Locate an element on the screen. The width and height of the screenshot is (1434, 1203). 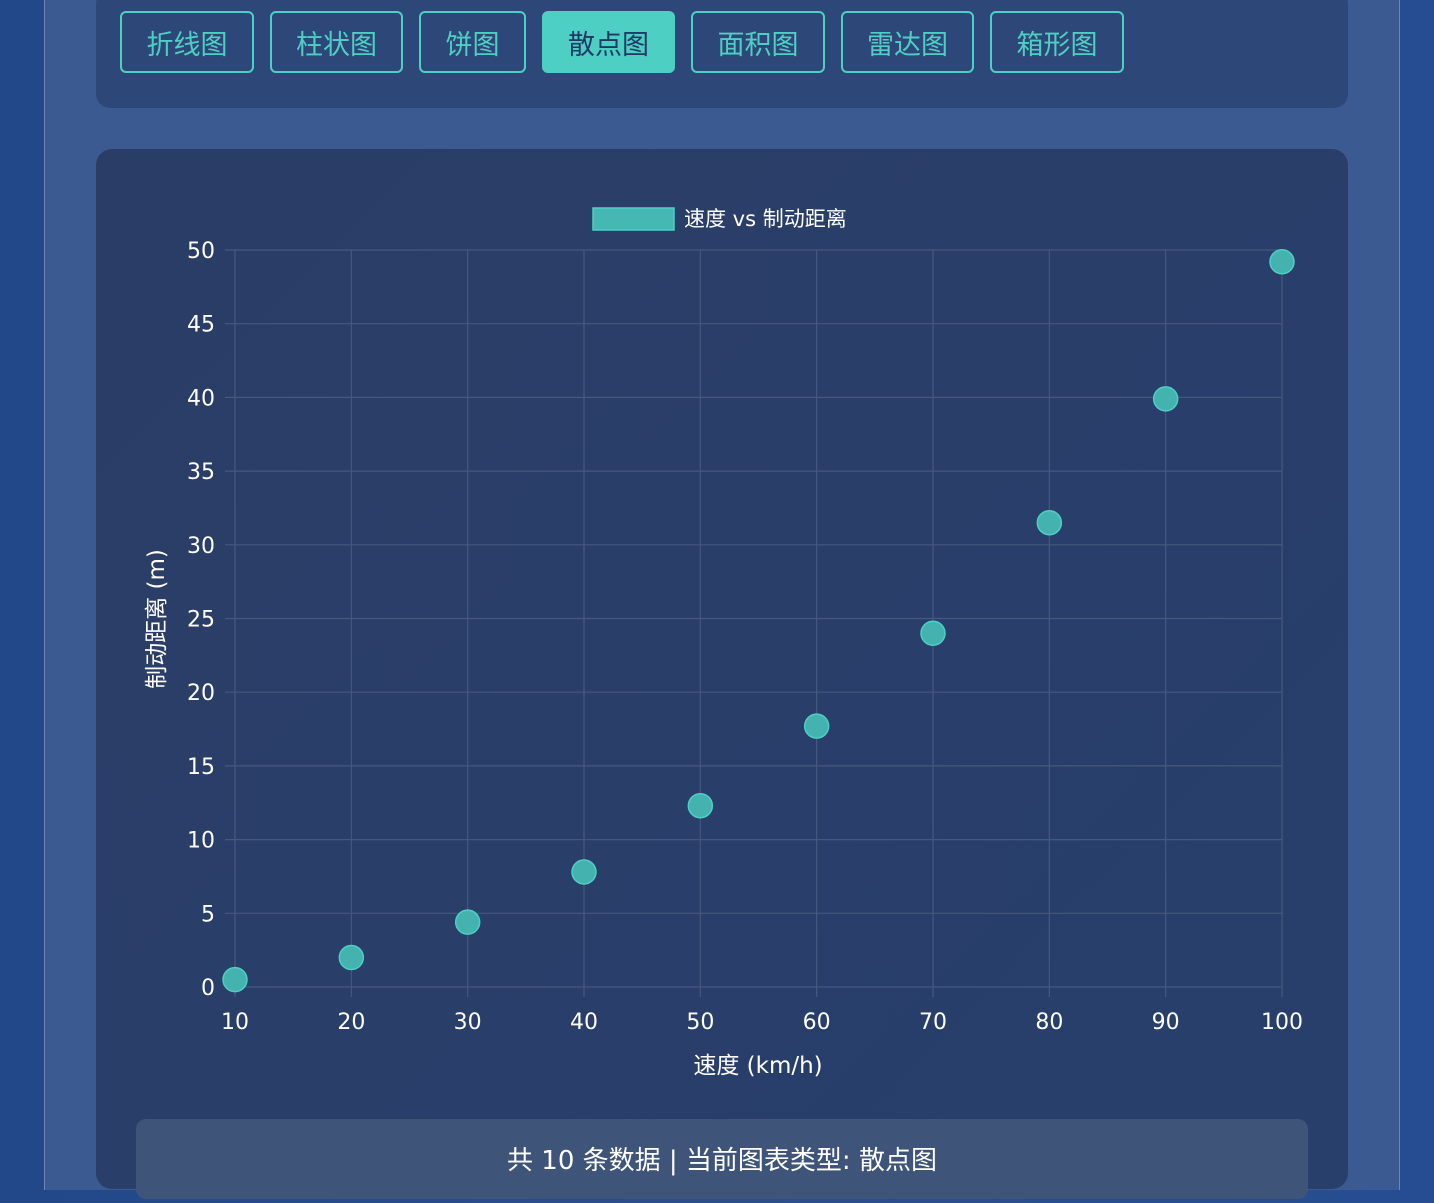
x-tick-label: 90 is located at coordinates (1166, 1022).